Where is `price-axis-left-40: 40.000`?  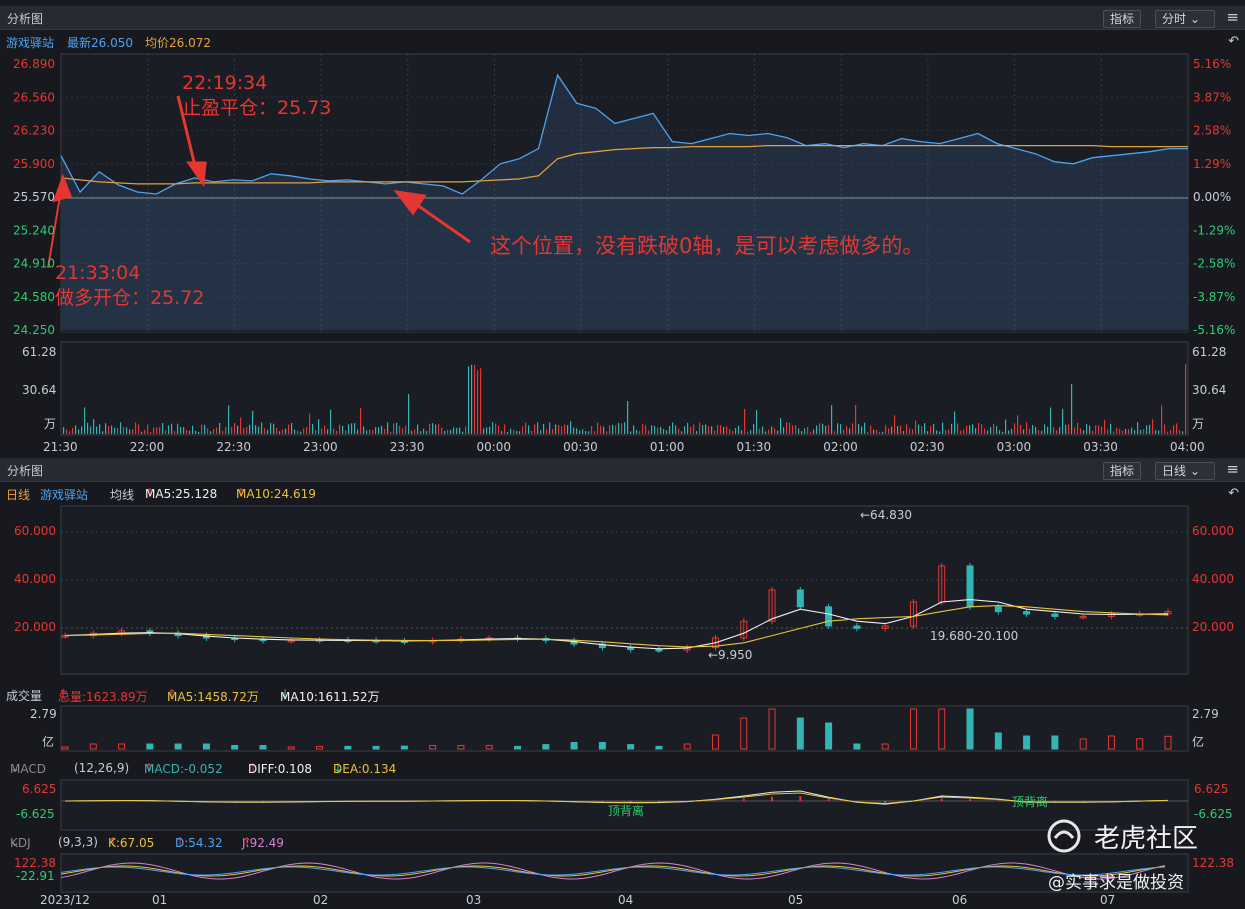
price-axis-left-40: 40.000 is located at coordinates (35, 579).